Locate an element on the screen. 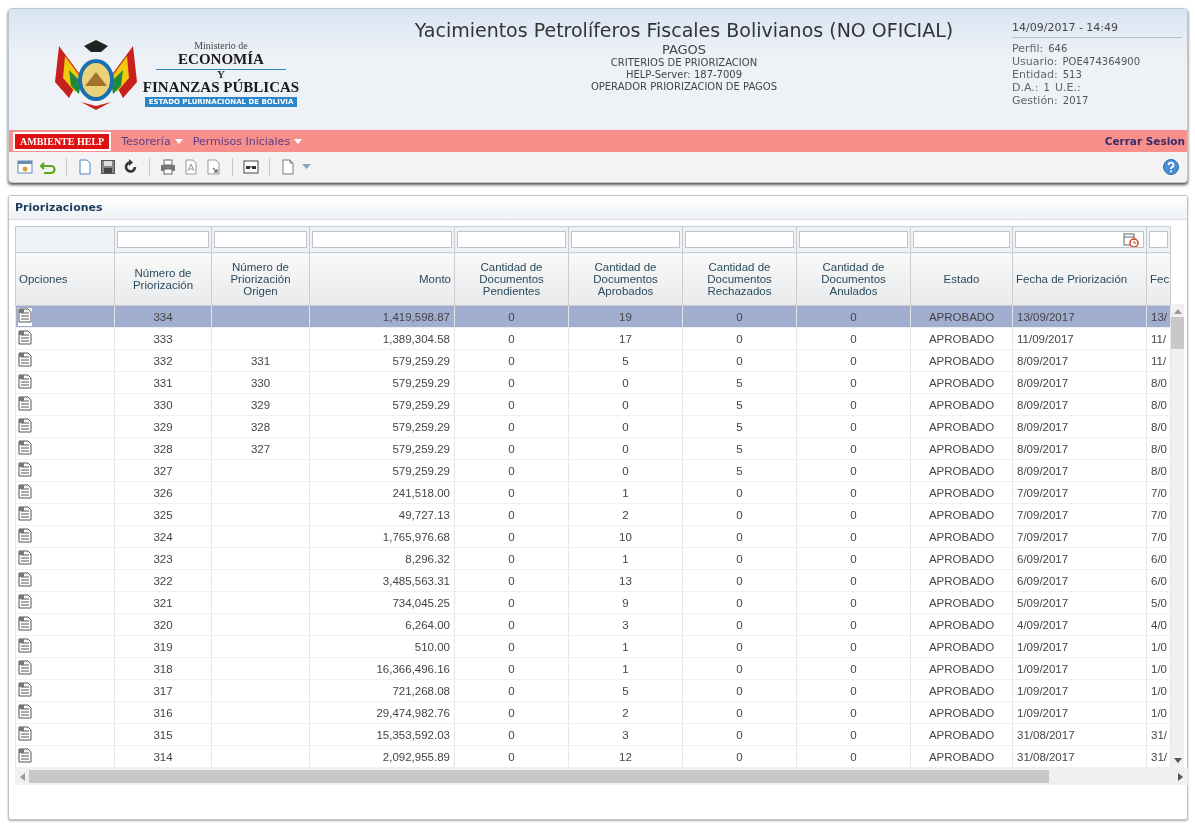  column-header: Número de Priorización is located at coordinates (163, 279).